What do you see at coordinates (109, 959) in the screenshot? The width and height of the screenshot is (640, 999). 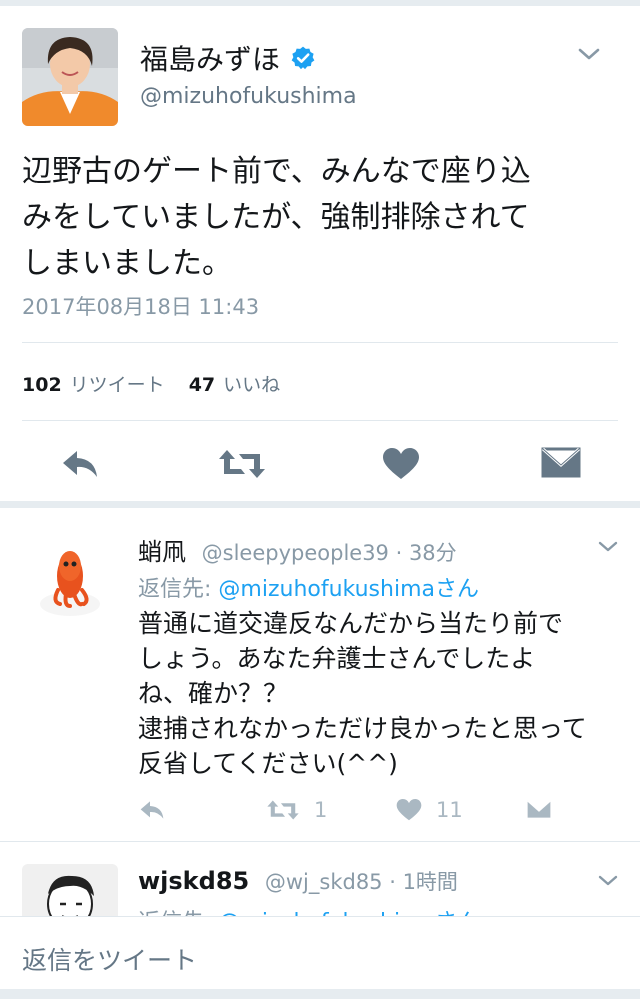 I see `reply-compose-input: 返信をツイート` at bounding box center [109, 959].